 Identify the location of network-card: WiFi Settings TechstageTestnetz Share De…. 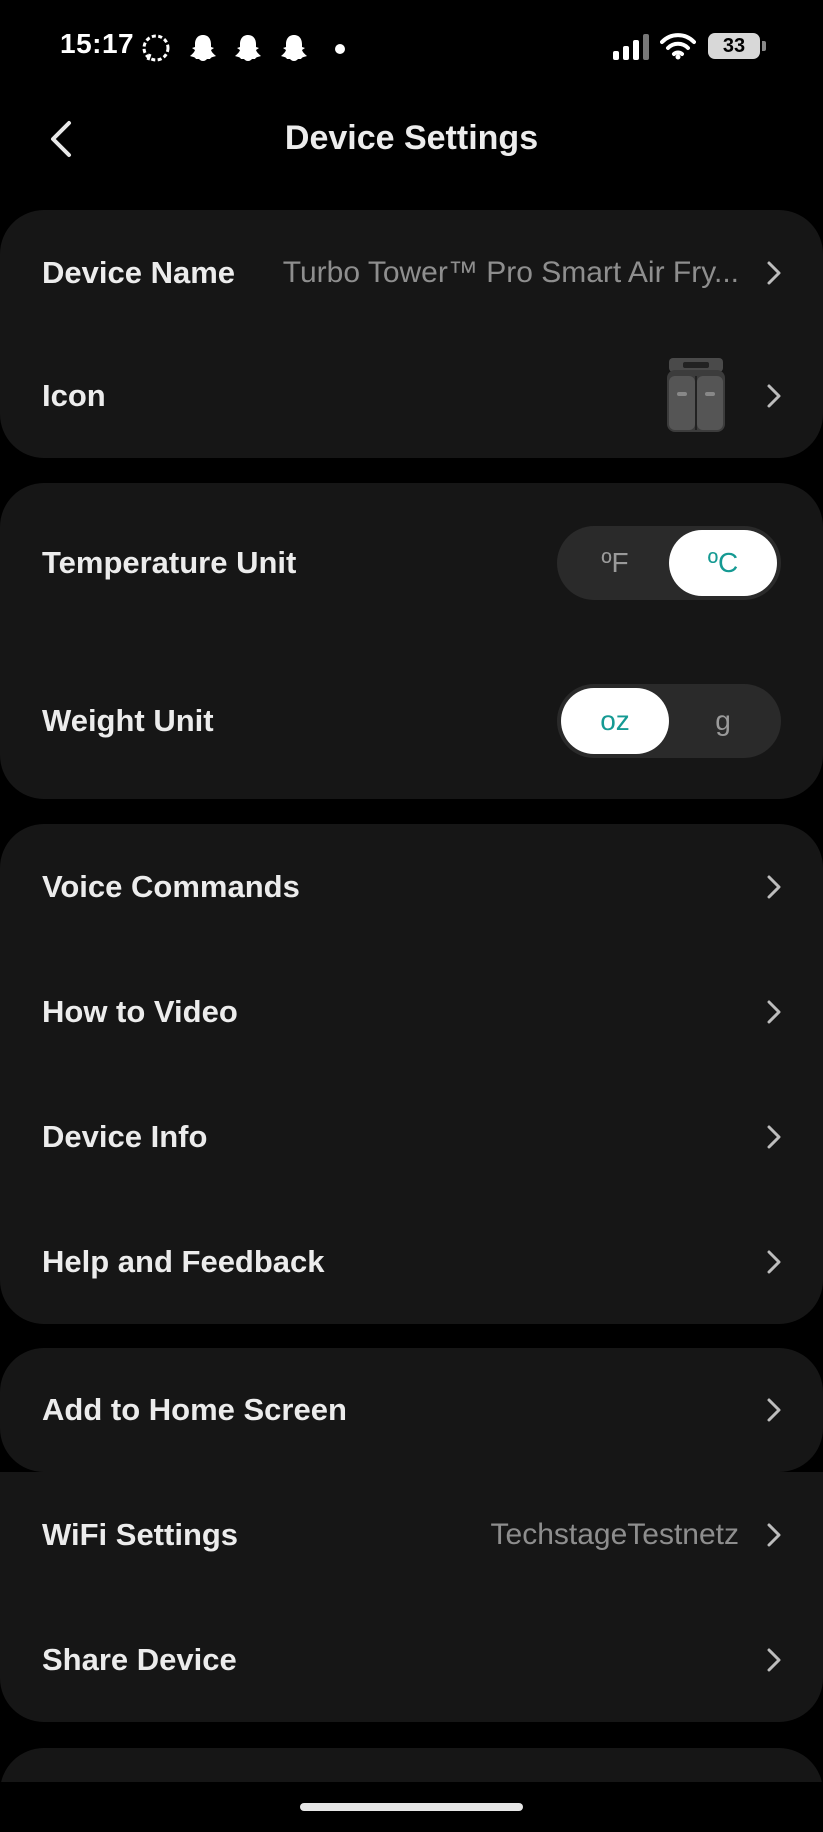
(411, 1597).